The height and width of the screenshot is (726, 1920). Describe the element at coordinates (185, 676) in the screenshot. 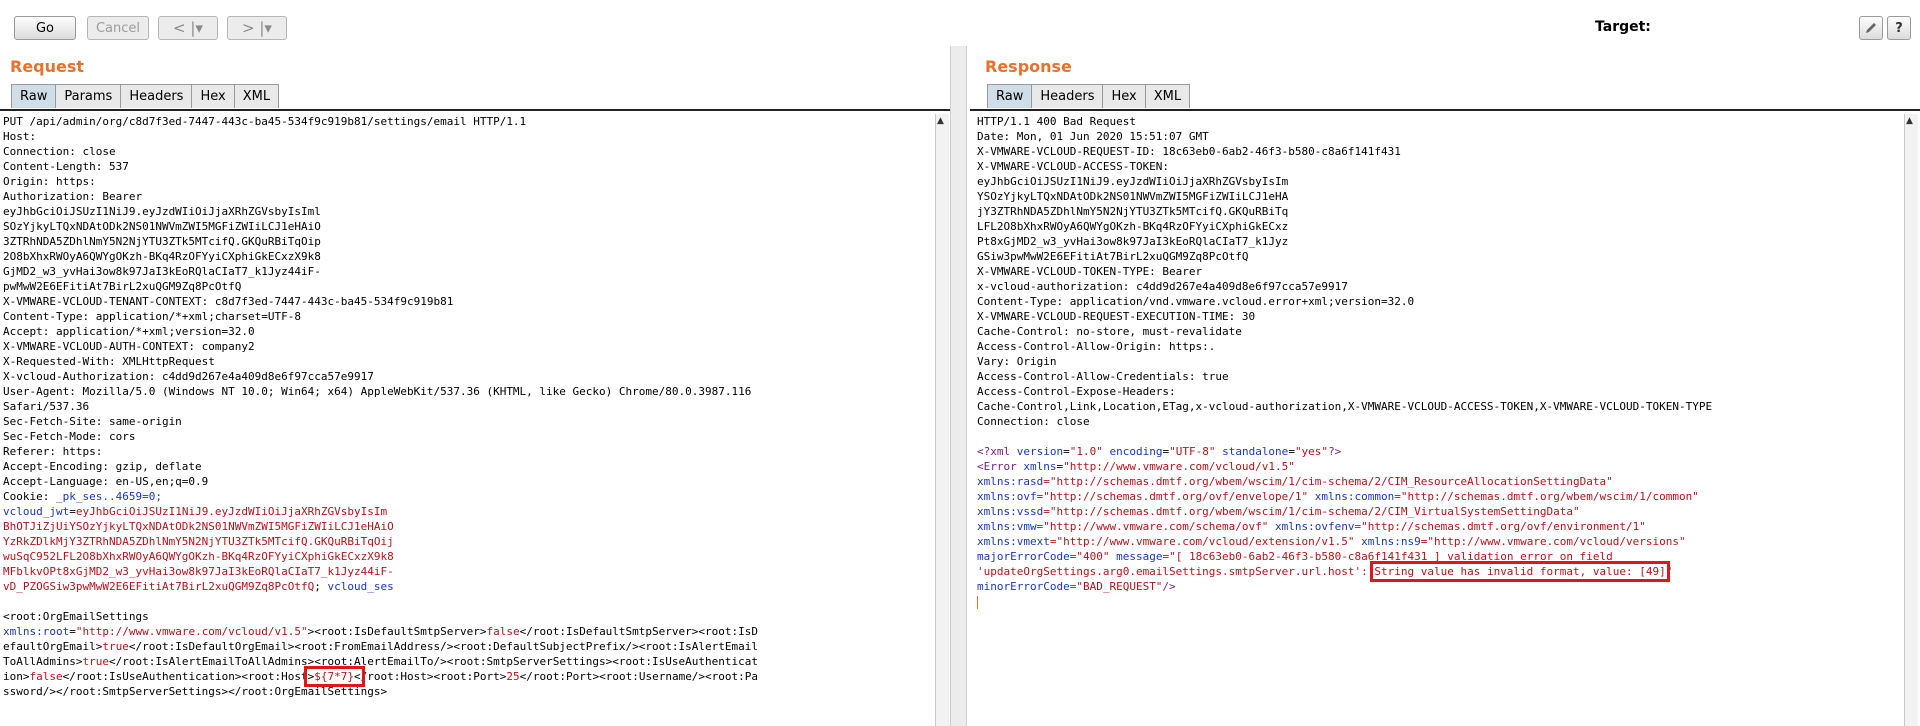

I see `xml-tag: </root:IsUseAuthentication><root:Host` at that location.